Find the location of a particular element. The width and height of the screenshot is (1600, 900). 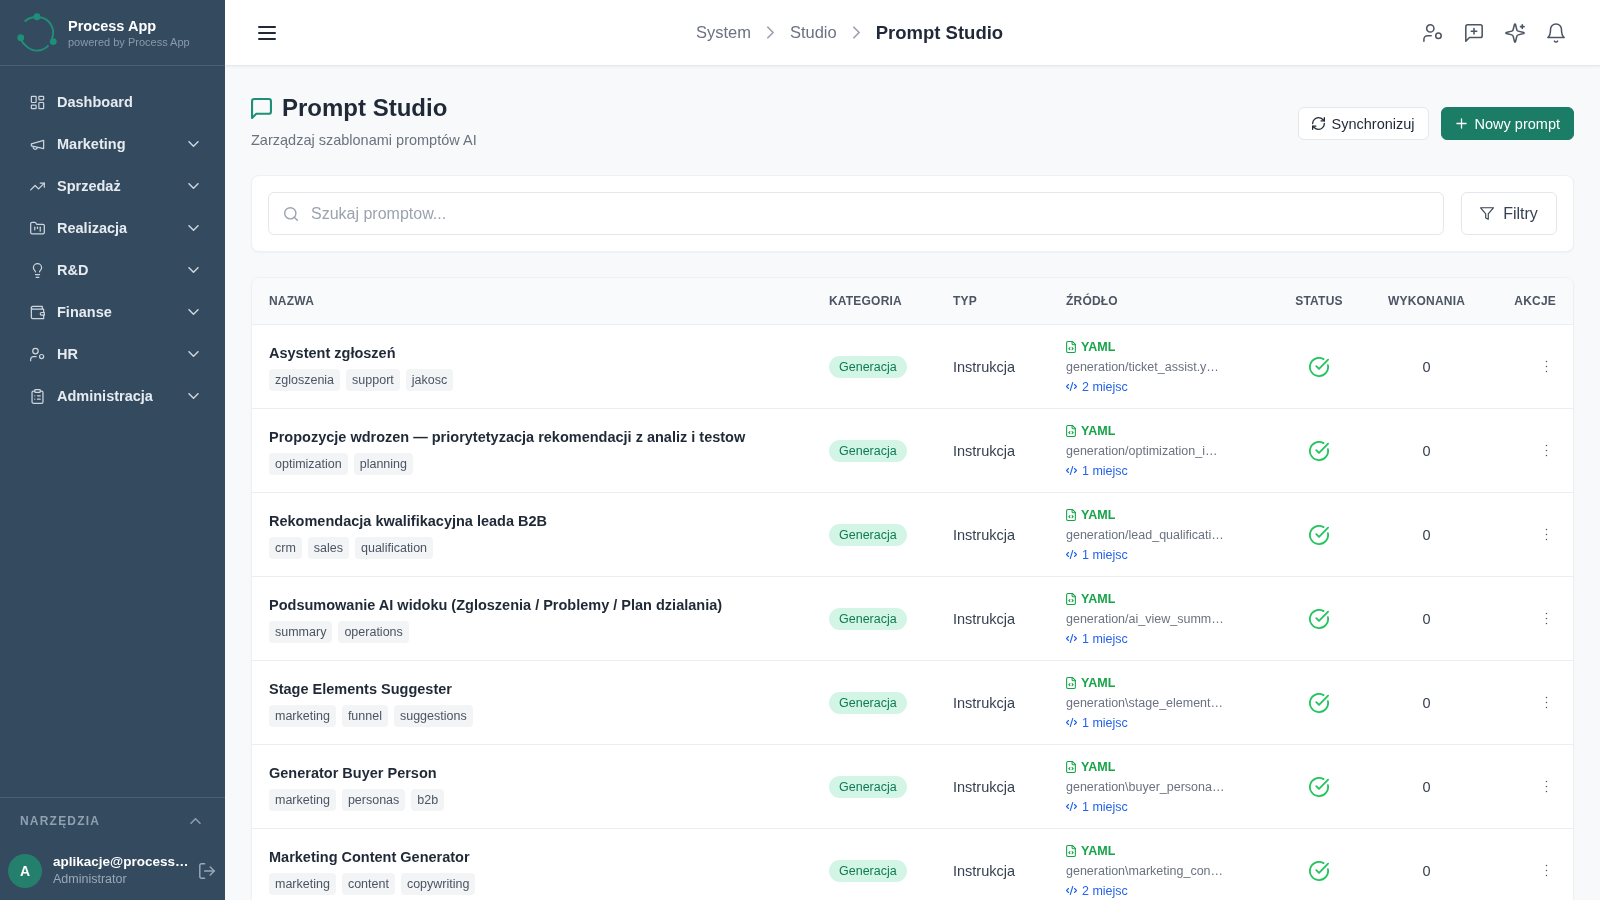

tag: jakosc is located at coordinates (429, 379).